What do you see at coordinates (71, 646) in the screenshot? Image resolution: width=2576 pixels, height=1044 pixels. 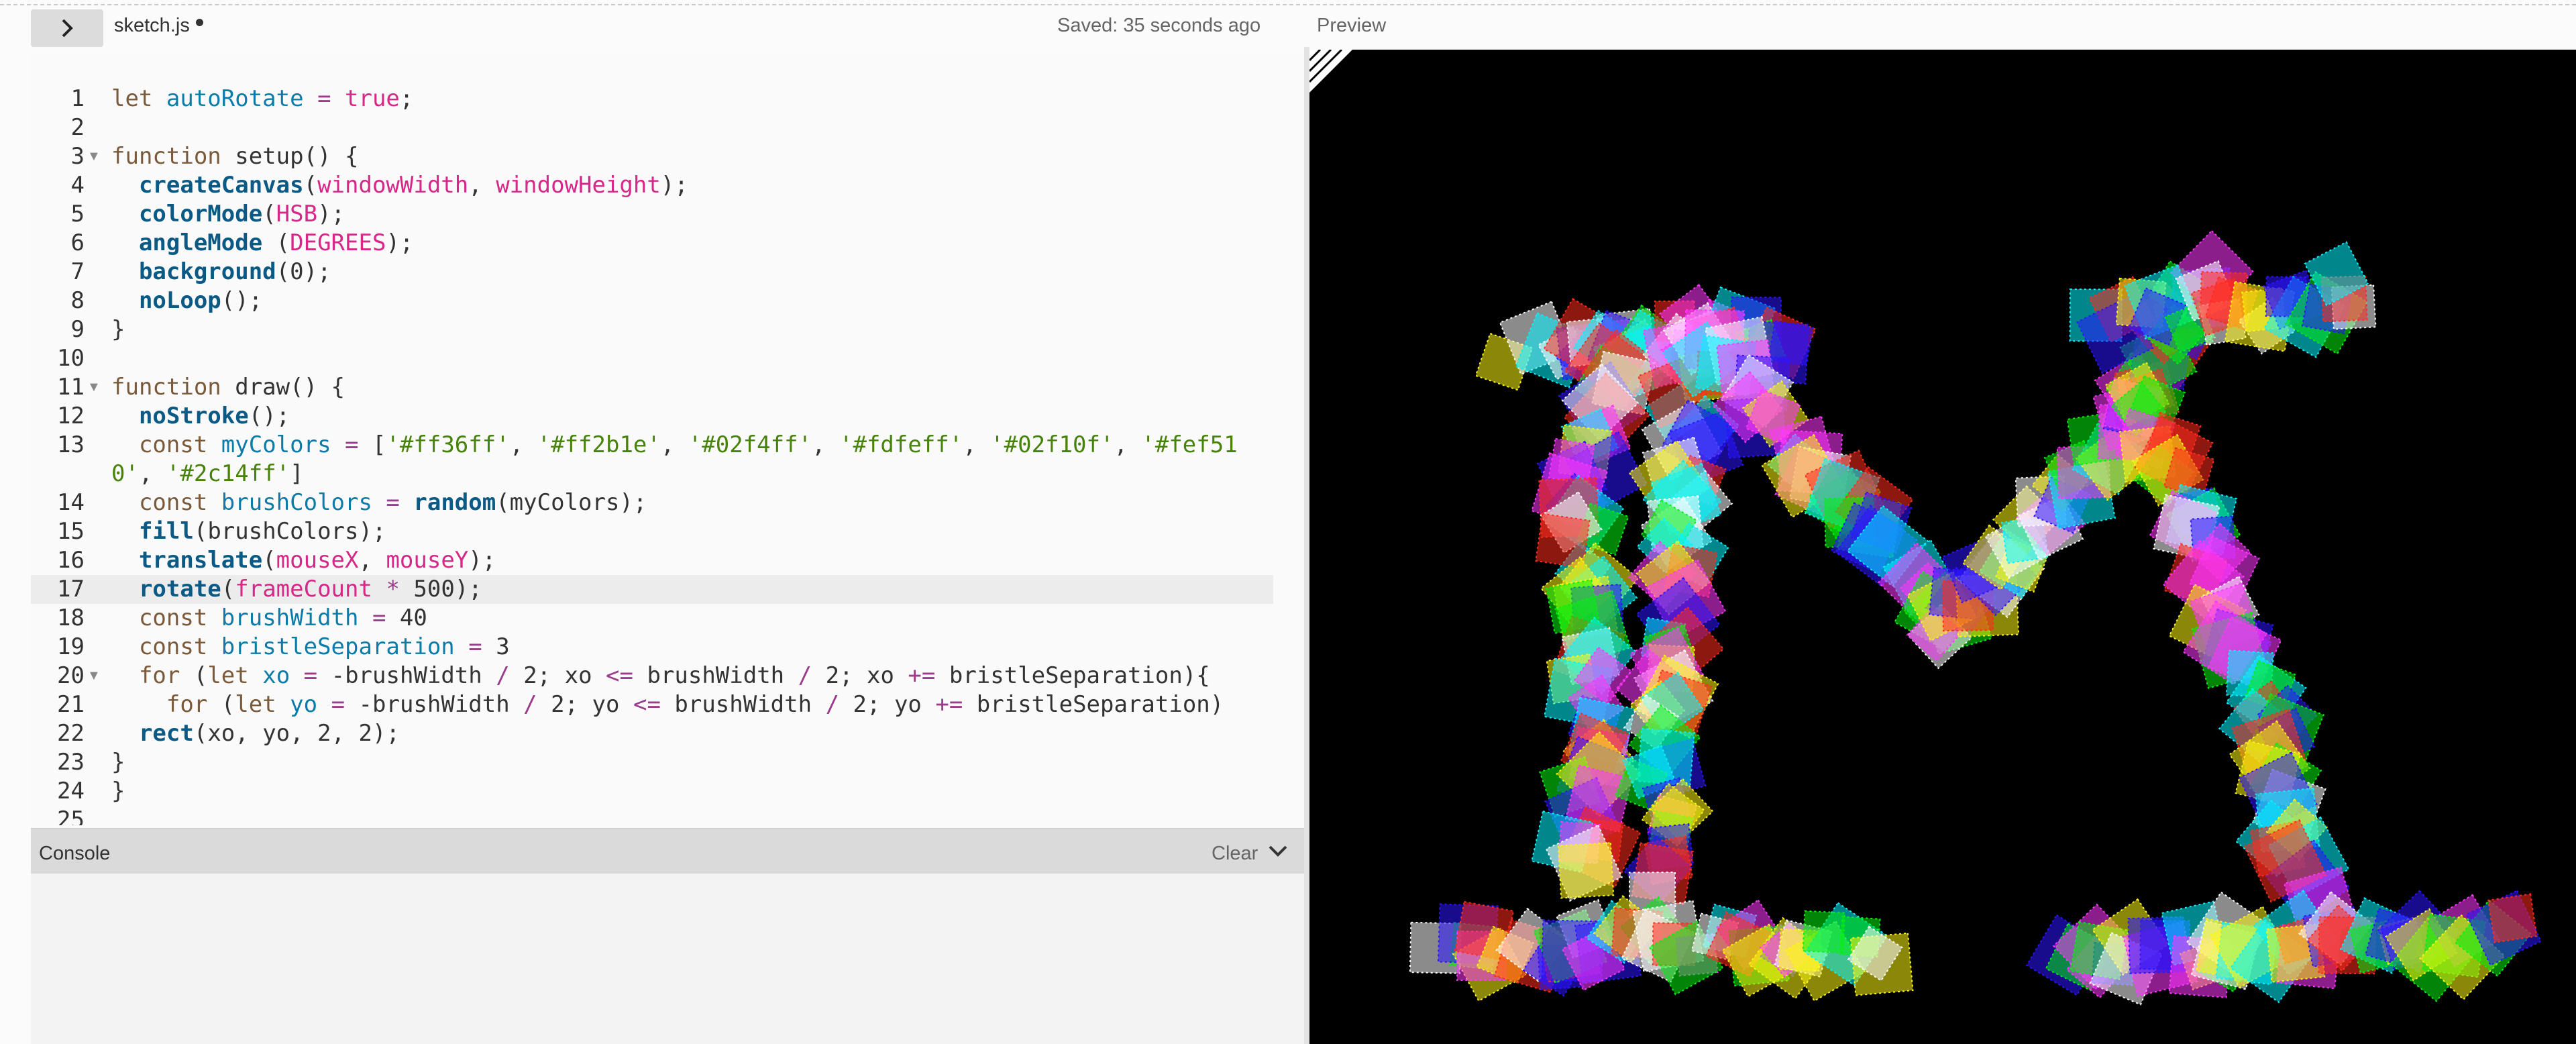 I see `line-number: 19` at bounding box center [71, 646].